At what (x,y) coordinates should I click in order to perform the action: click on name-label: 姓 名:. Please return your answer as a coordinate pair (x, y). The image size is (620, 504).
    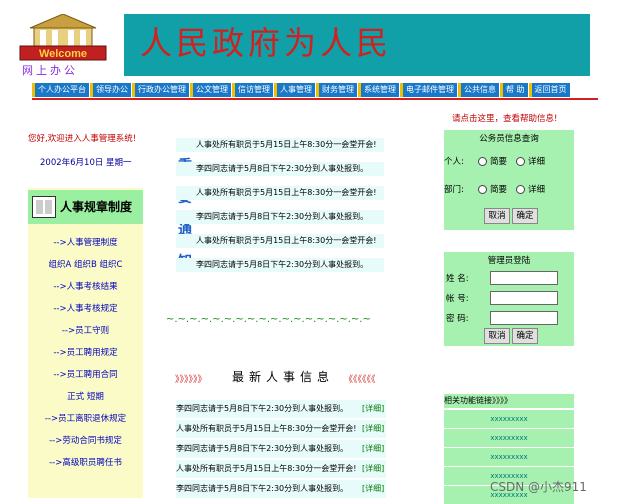
    Looking at the image, I should click on (457, 279).